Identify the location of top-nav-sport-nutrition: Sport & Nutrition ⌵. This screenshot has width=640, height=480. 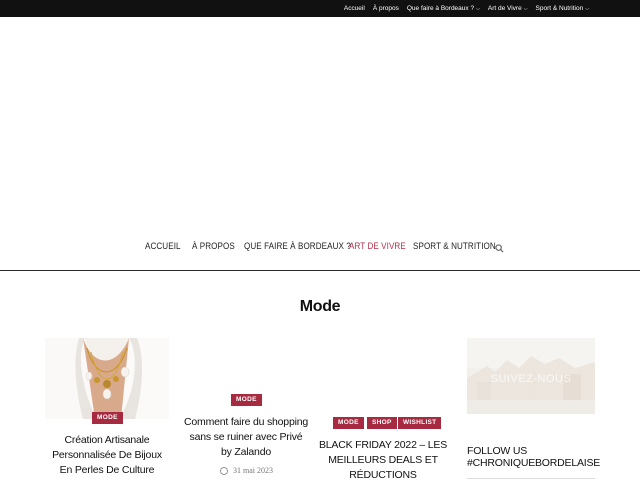
(562, 8).